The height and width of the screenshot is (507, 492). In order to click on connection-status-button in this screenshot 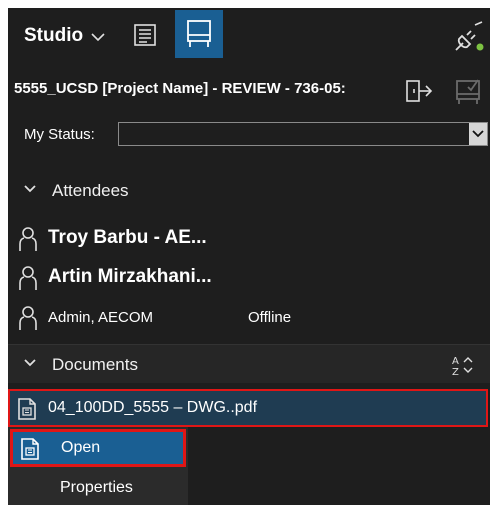, I will do `click(469, 37)`.